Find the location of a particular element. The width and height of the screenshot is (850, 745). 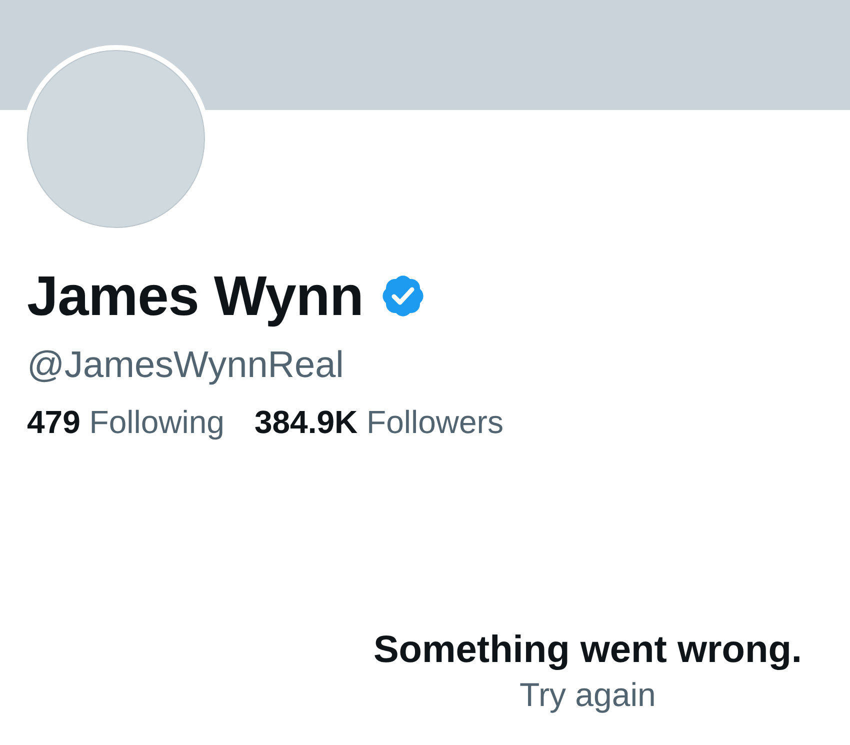

stat-count: 384.9K is located at coordinates (306, 422).